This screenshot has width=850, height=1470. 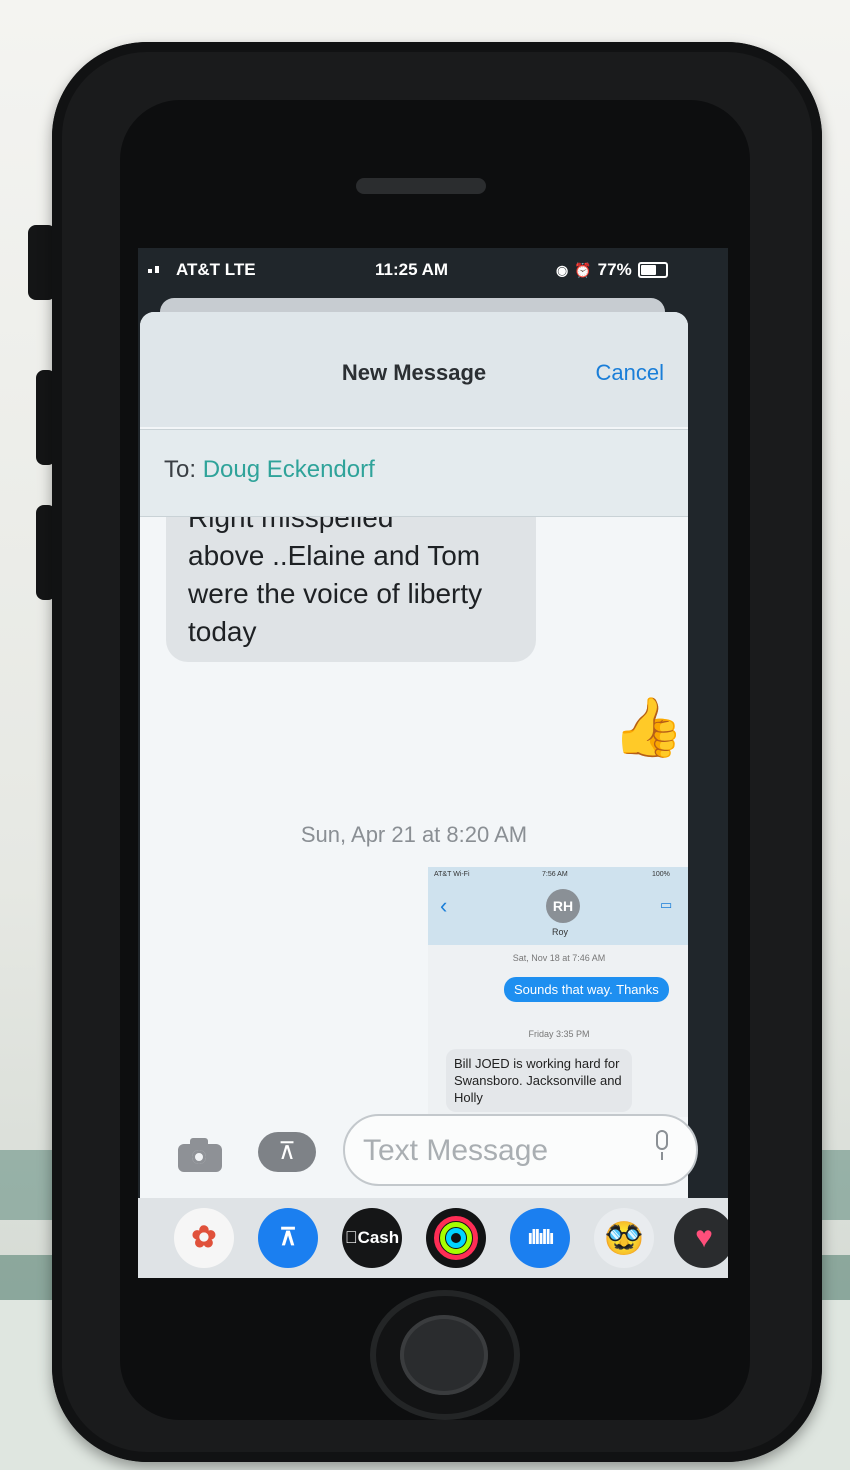 I want to click on message-input: Text Message, so click(x=520, y=1150).